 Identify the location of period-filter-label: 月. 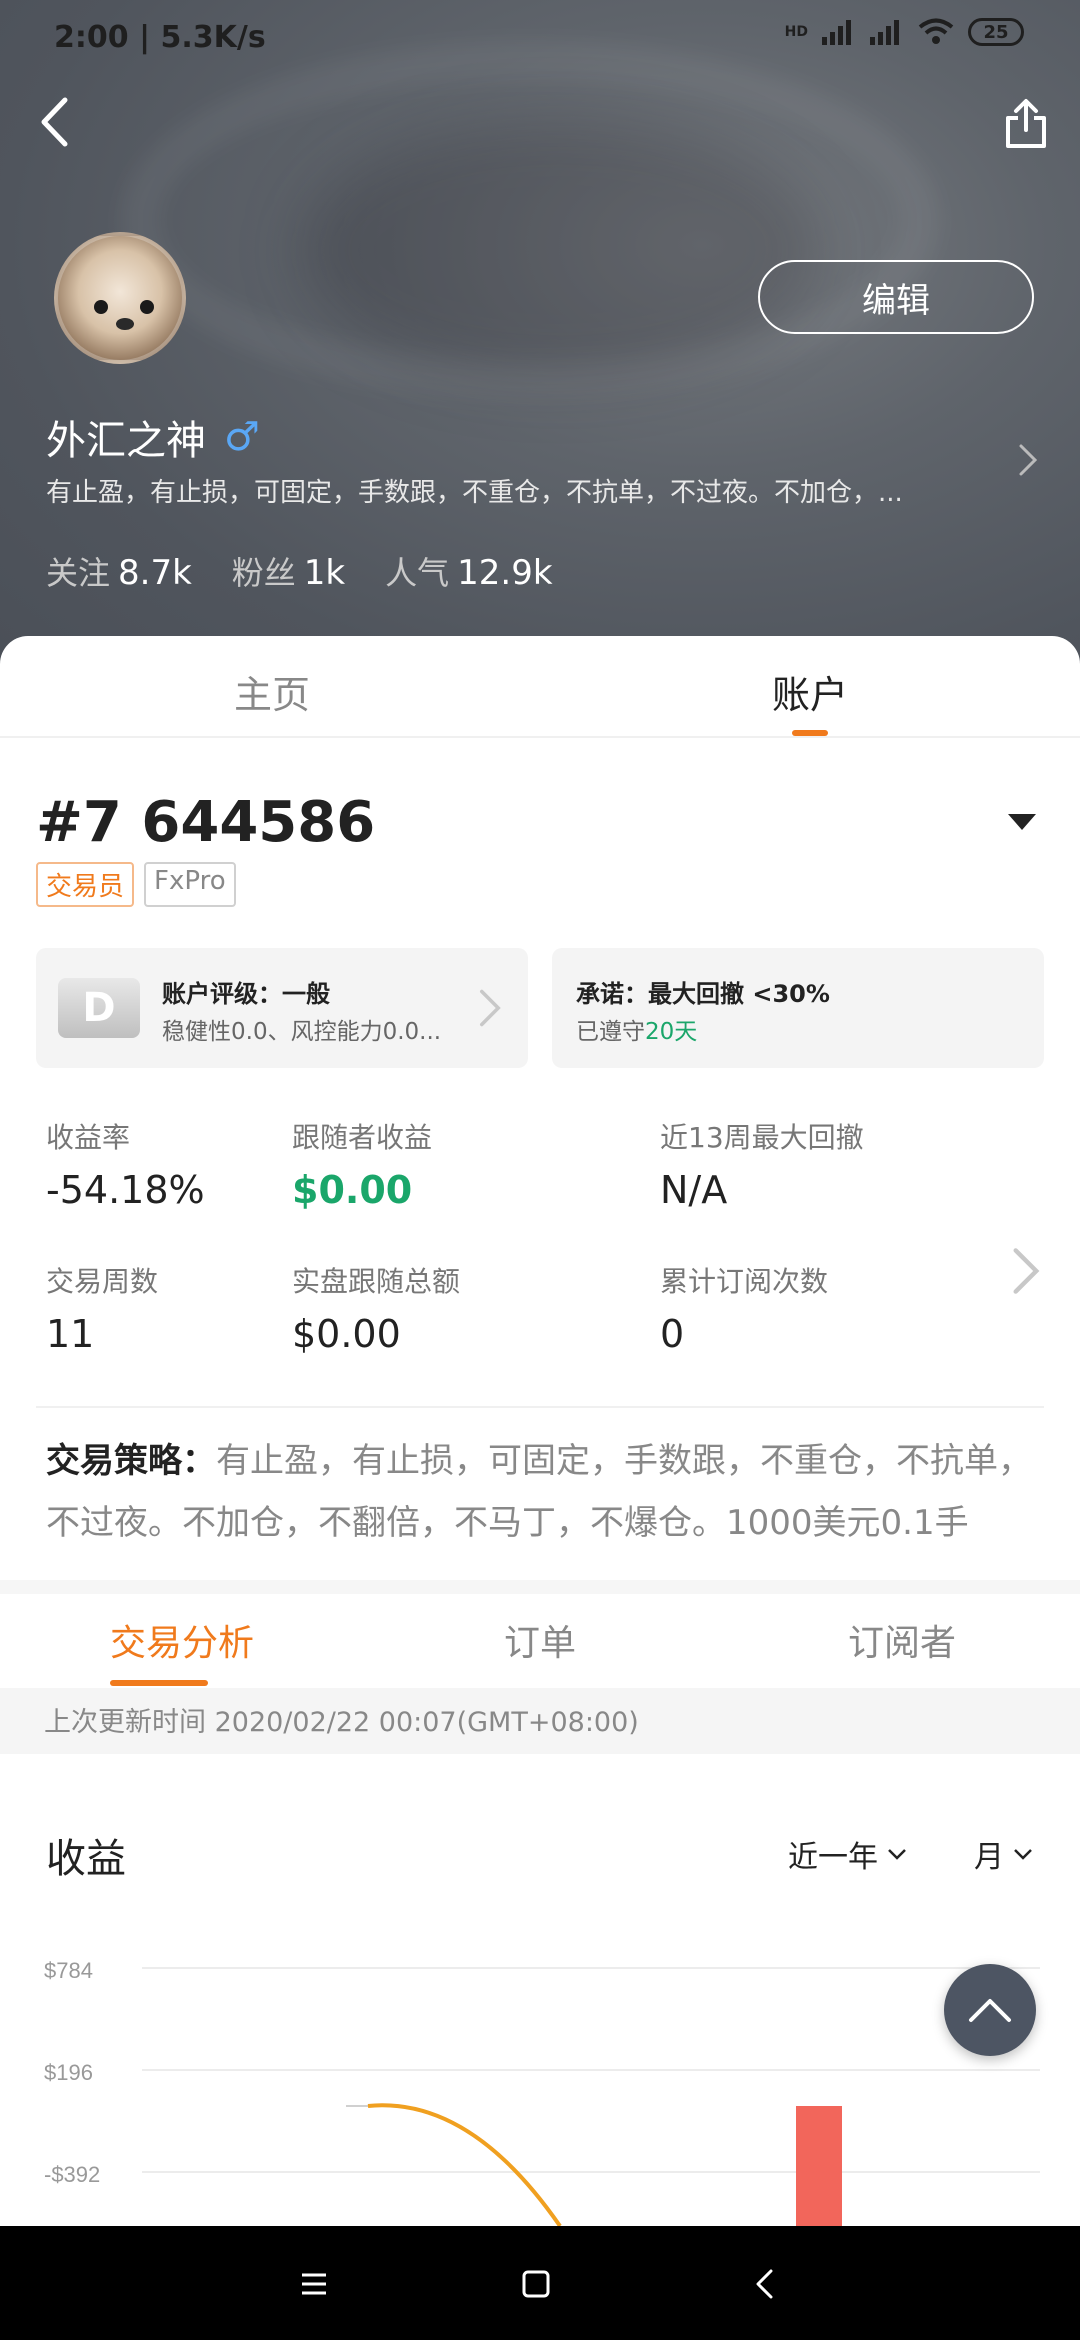
(989, 1857).